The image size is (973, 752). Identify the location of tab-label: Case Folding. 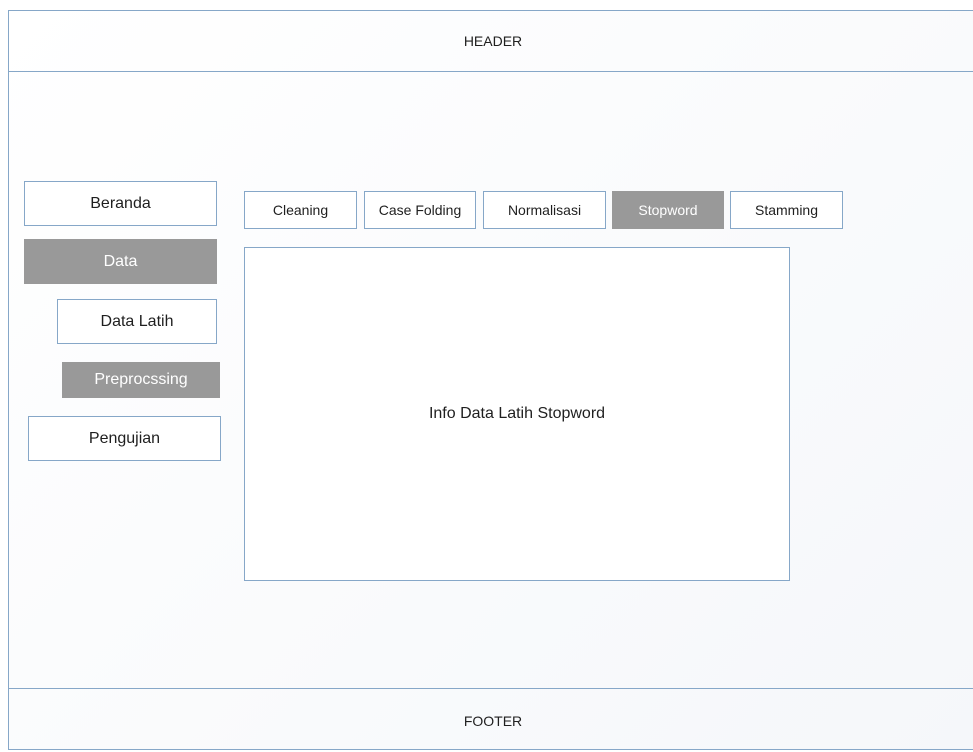
(420, 210).